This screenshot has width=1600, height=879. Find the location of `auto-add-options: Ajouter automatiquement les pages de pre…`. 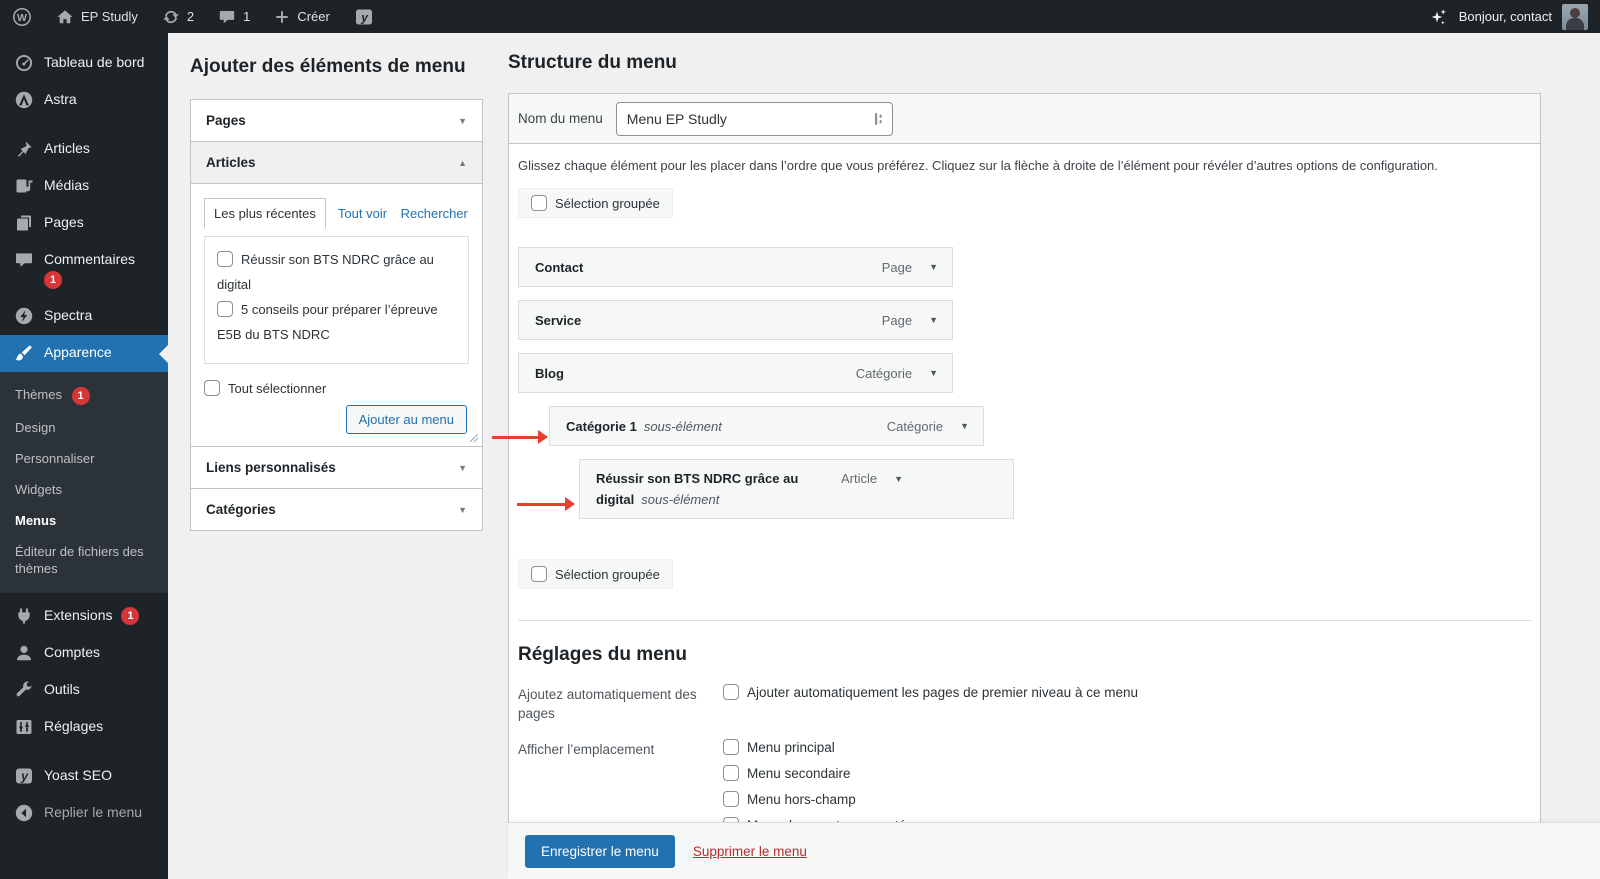

auto-add-options: Ajouter automatiquement les pages de pre… is located at coordinates (930, 703).